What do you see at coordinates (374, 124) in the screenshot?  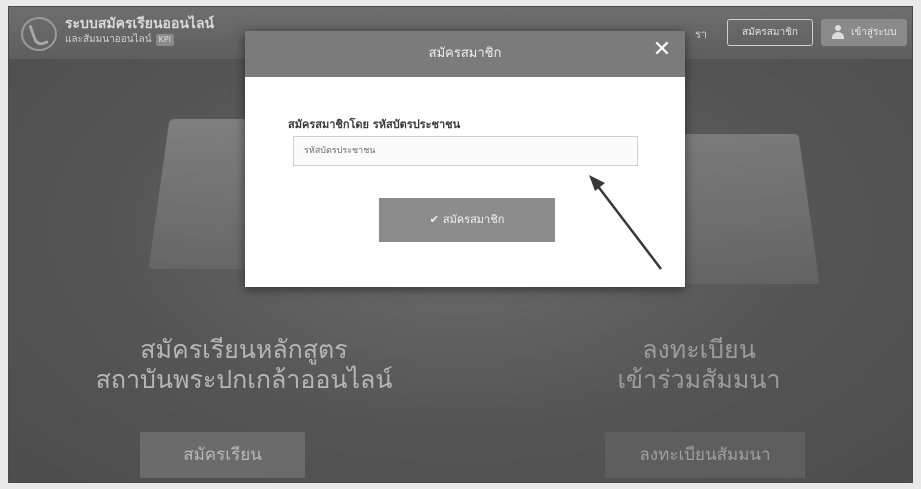 I see `id-card-field-label: สมัครสมาชิกโดย รหัสบัตรประชาชน` at bounding box center [374, 124].